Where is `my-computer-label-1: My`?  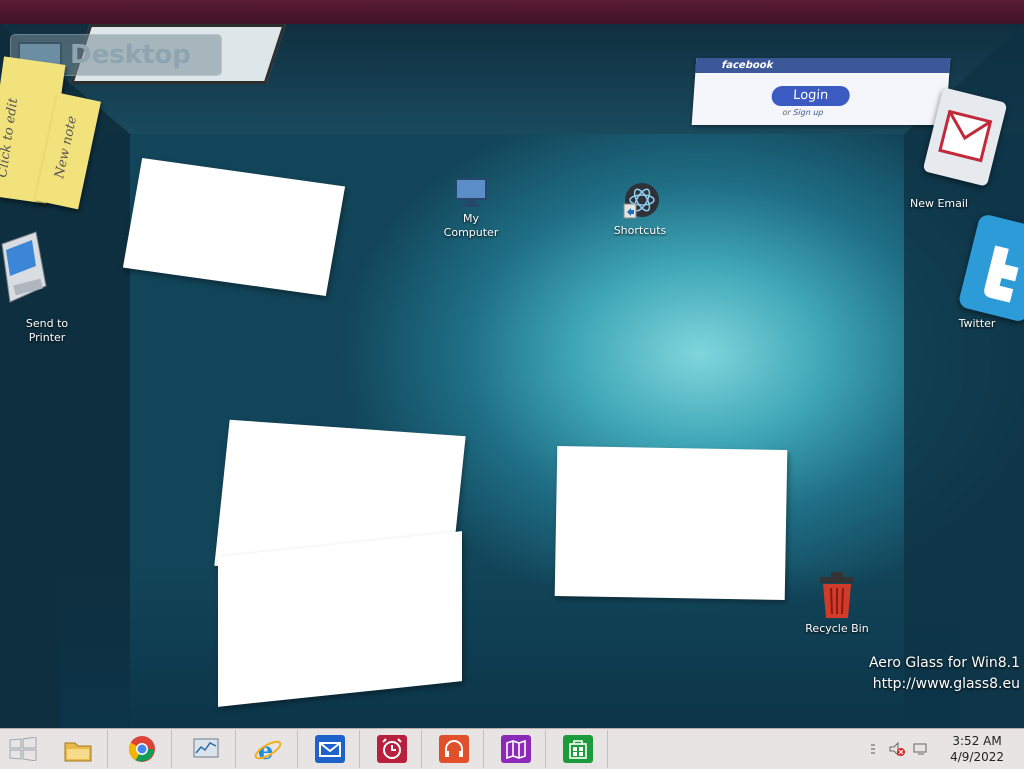 my-computer-label-1: My is located at coordinates (470, 218).